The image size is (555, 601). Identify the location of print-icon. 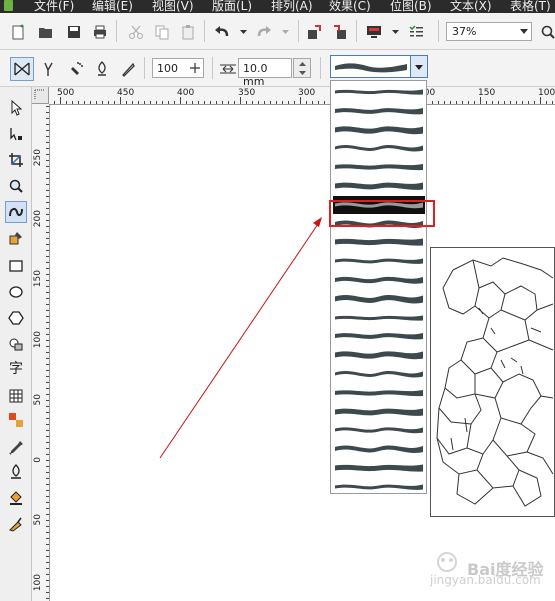
(100, 32).